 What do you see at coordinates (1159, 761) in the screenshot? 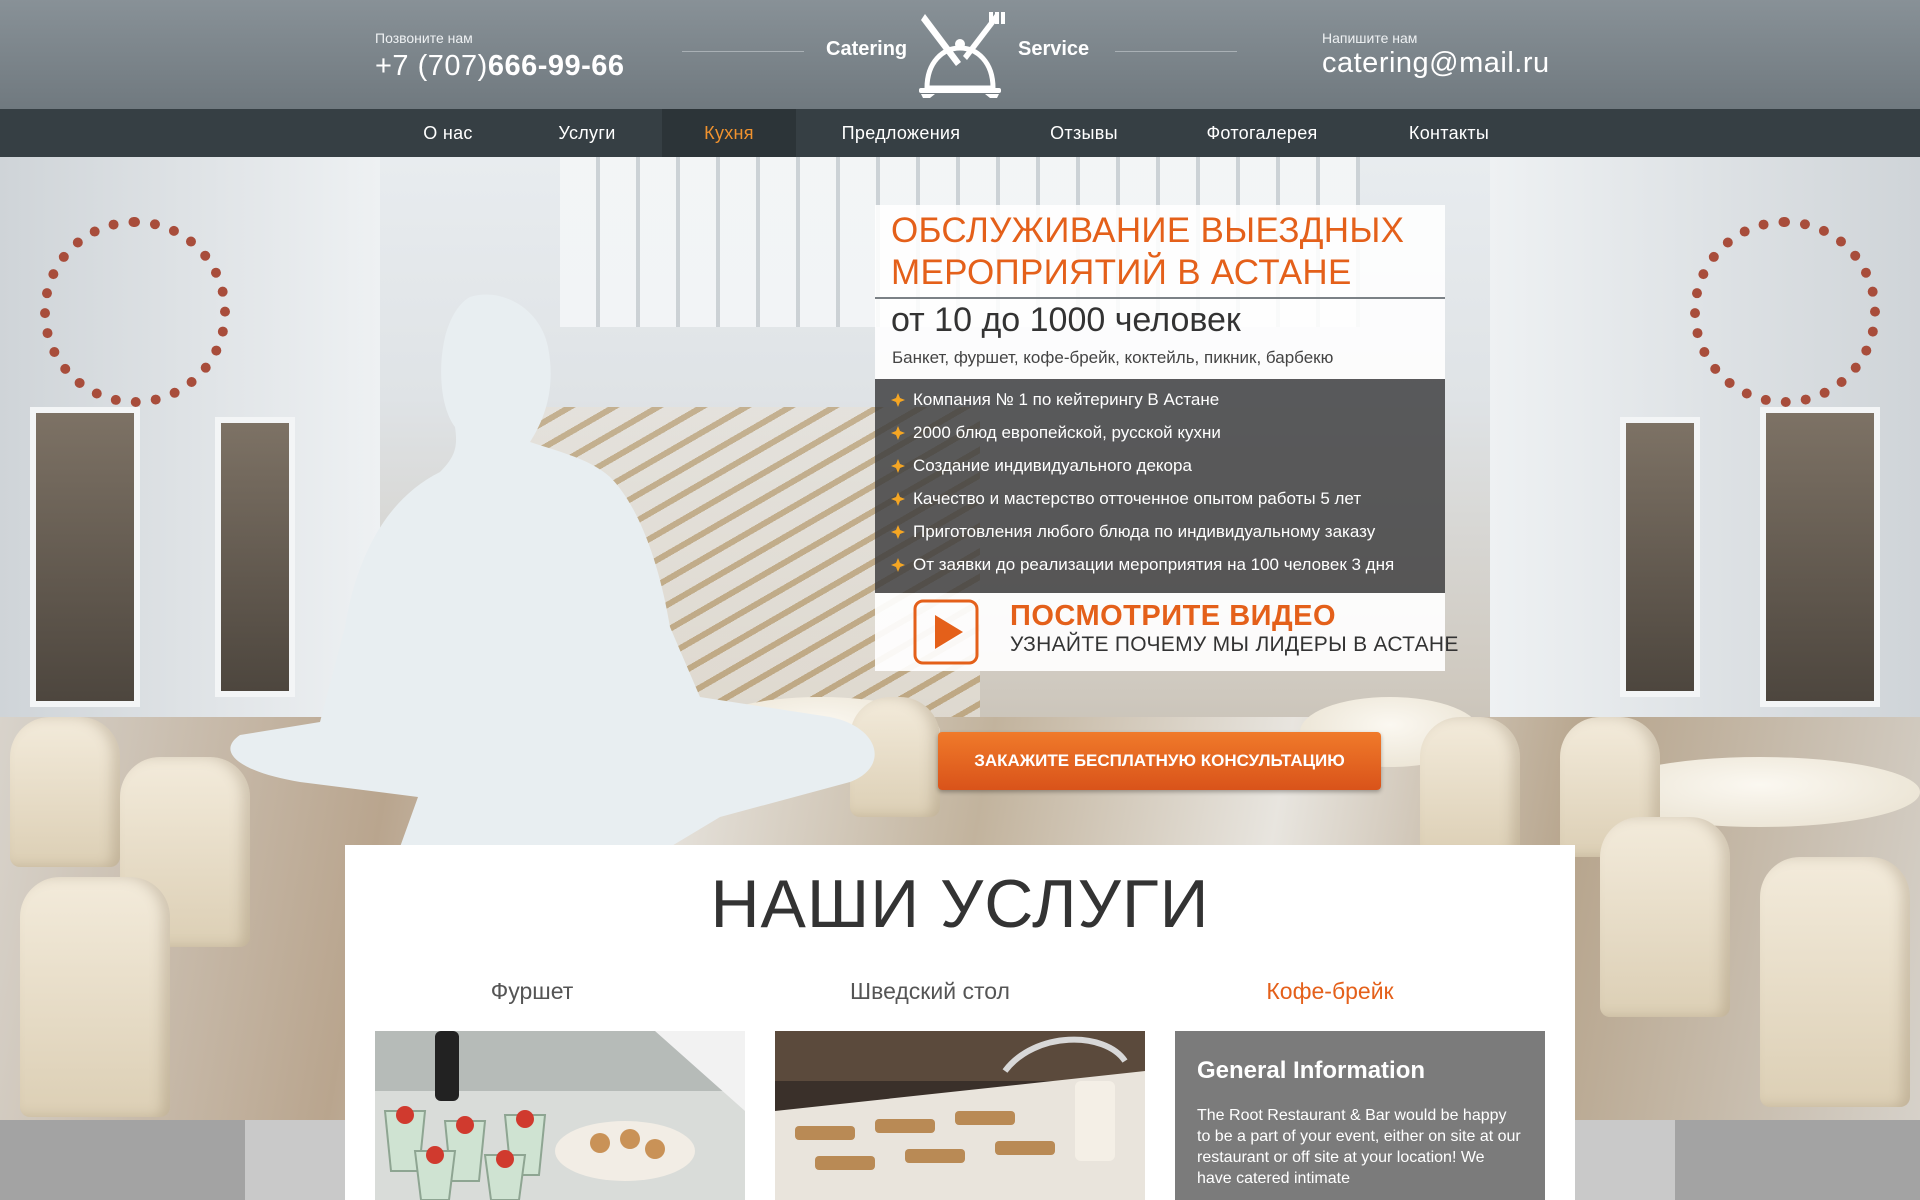
I see `free-consultation-button: ЗАКАЖИТЕ БЕСПЛАТНУЮ КОНСУЛЬТАЦИЮ` at bounding box center [1159, 761].